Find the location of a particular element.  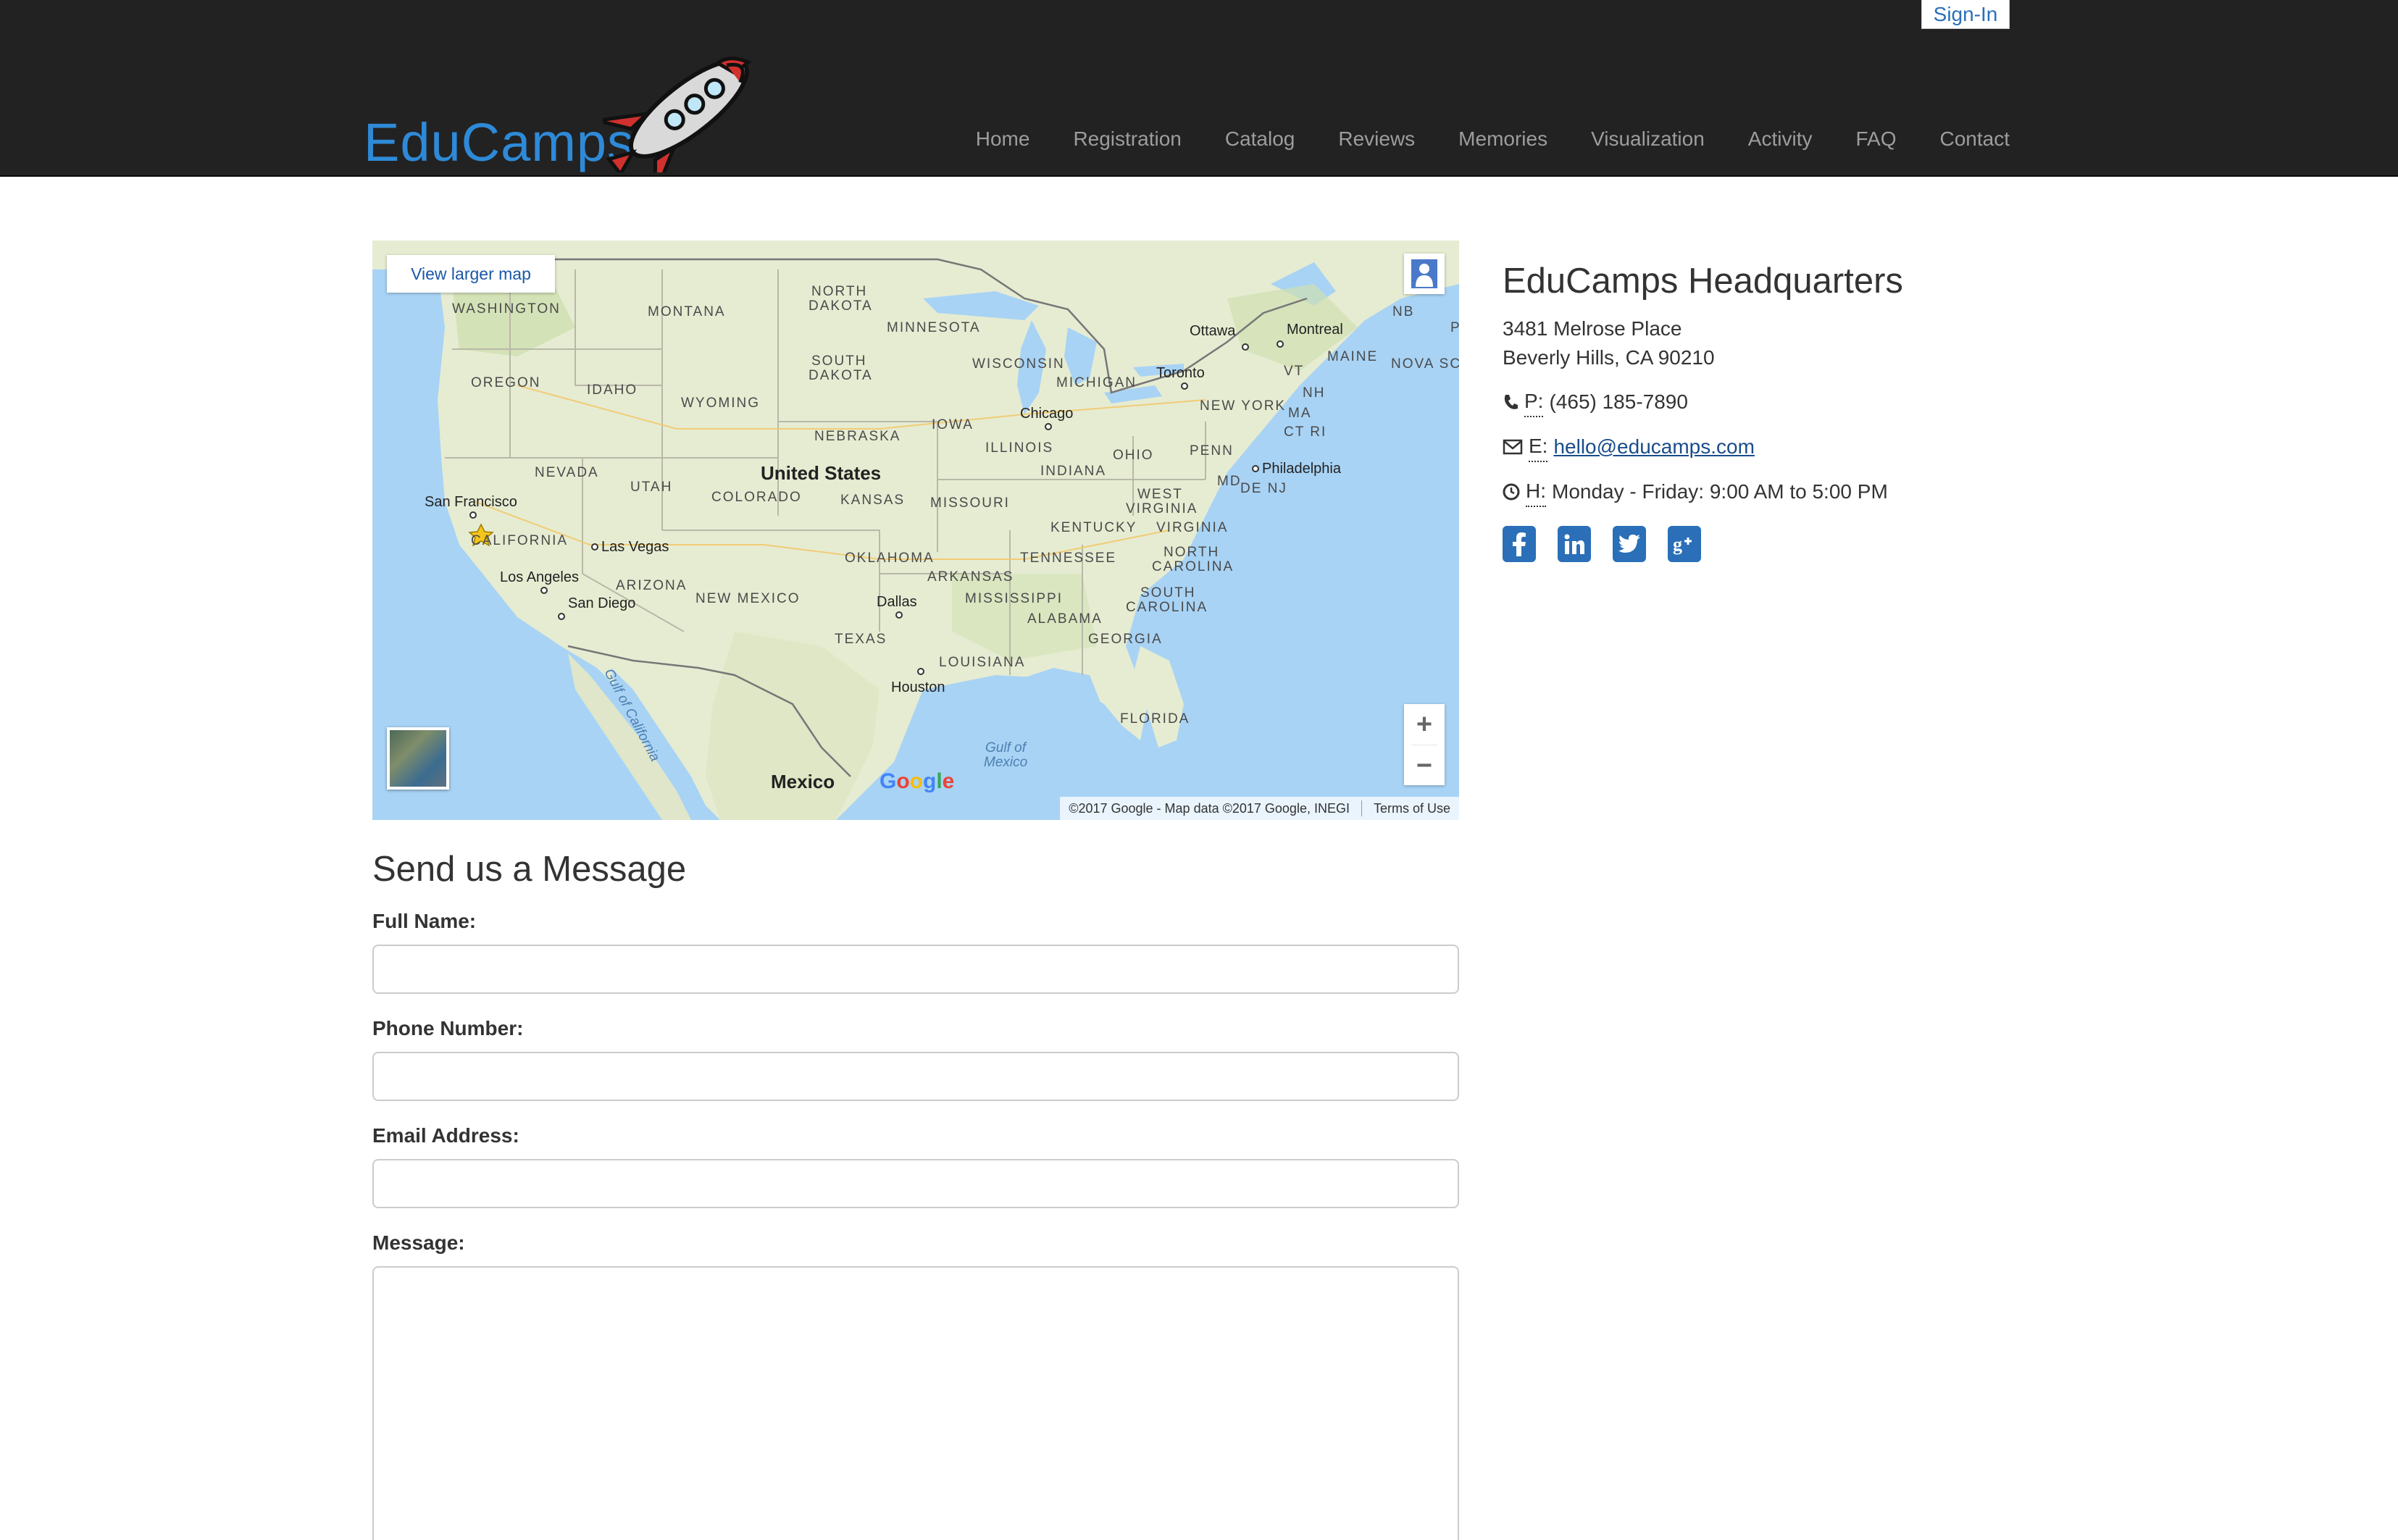

map-label-west-virginia-2: VIRGINIA is located at coordinates (1162, 508).